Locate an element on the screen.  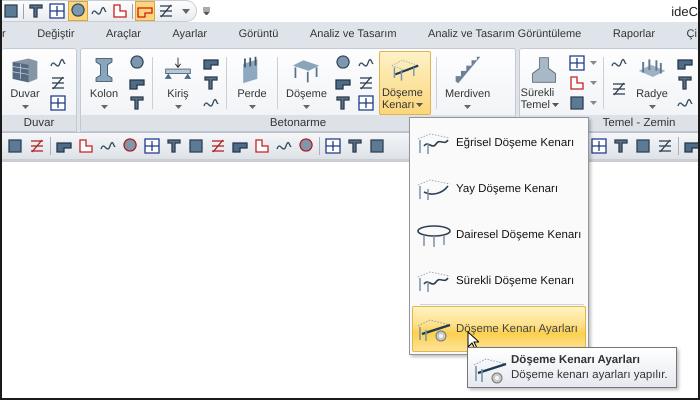
ribbon-button: Duvar is located at coordinates (25, 83).